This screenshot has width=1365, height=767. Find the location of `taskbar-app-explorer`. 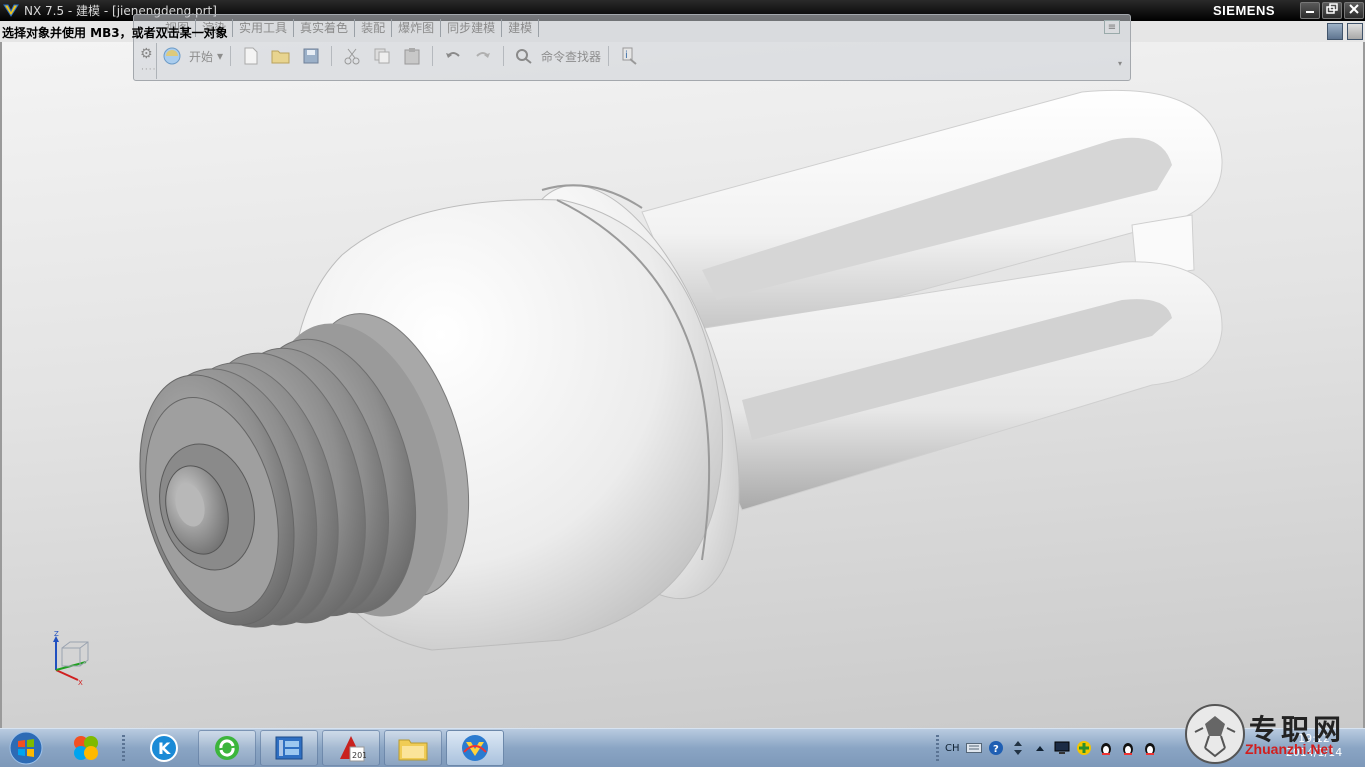

taskbar-app-explorer is located at coordinates (413, 748).